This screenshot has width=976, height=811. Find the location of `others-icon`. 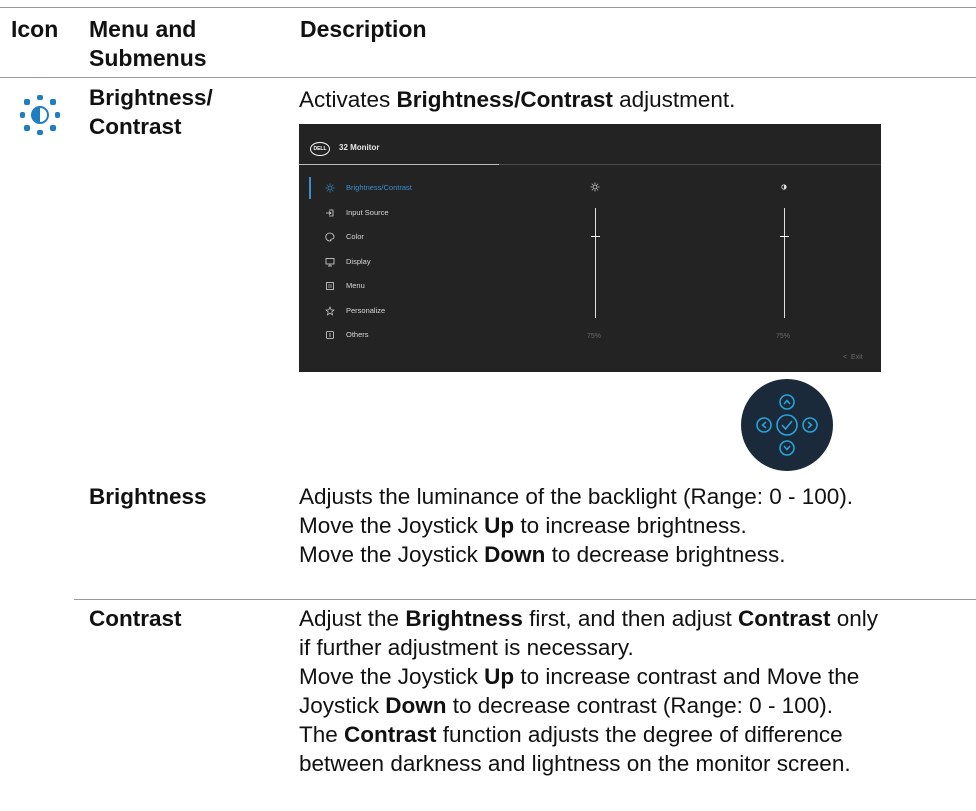

others-icon is located at coordinates (330, 335).